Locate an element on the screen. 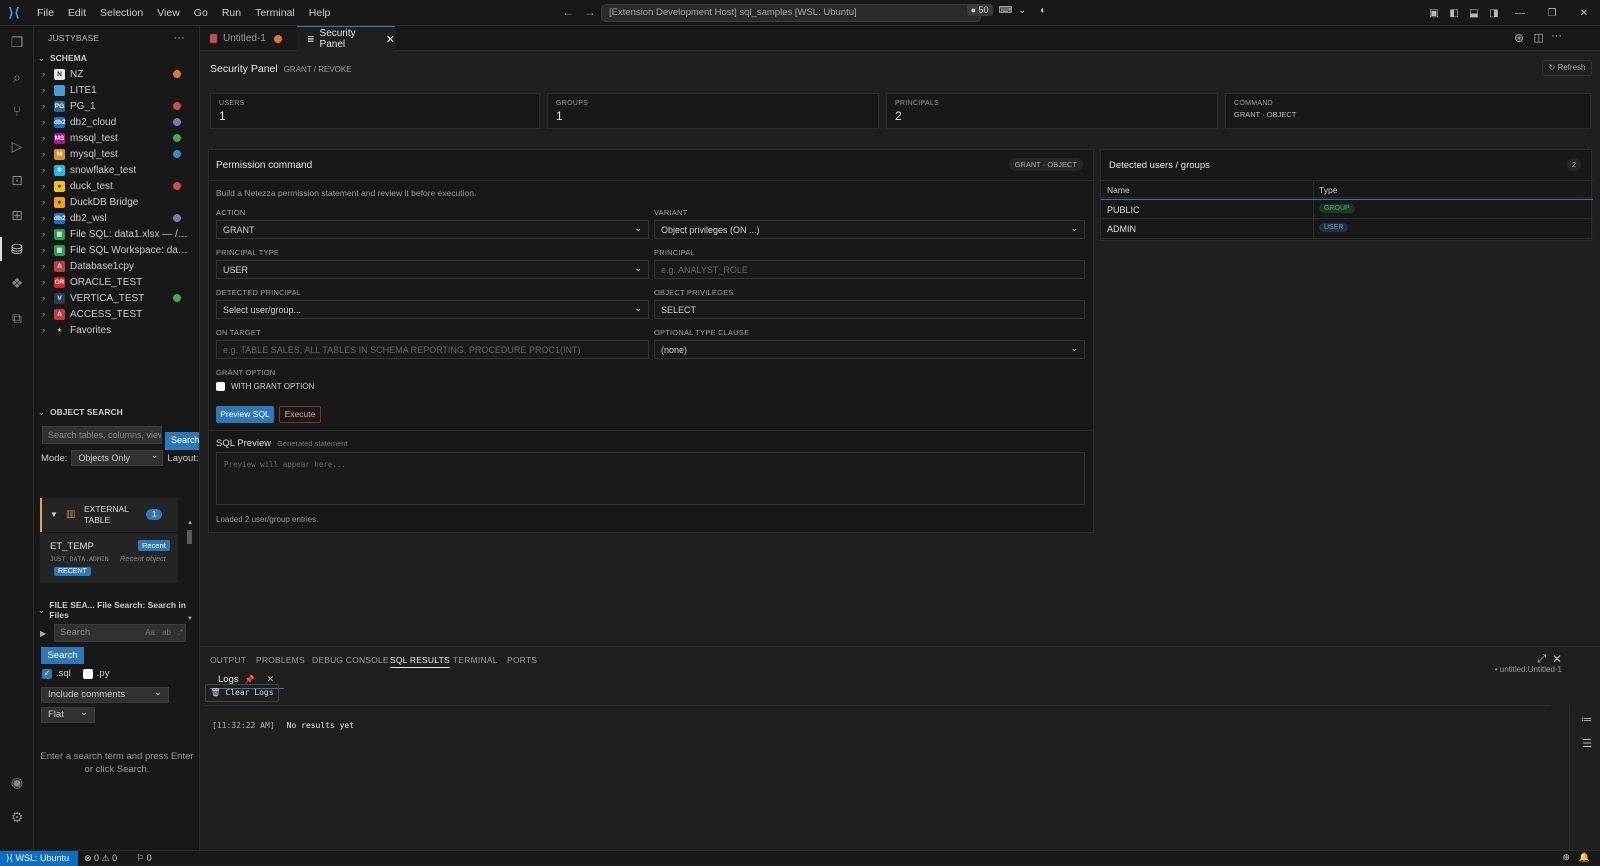 Image resolution: width=1600 pixels, height=866 pixels. split-editor-icon: ◫ is located at coordinates (1539, 37).